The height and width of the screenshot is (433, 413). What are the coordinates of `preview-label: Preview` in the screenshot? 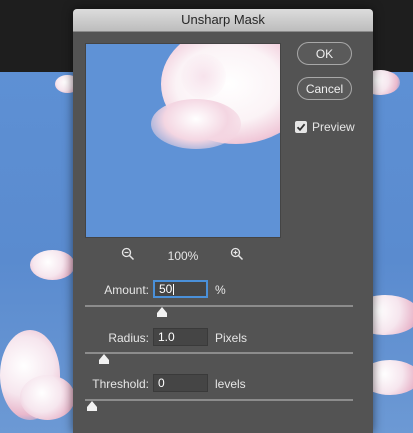 It's located at (333, 127).